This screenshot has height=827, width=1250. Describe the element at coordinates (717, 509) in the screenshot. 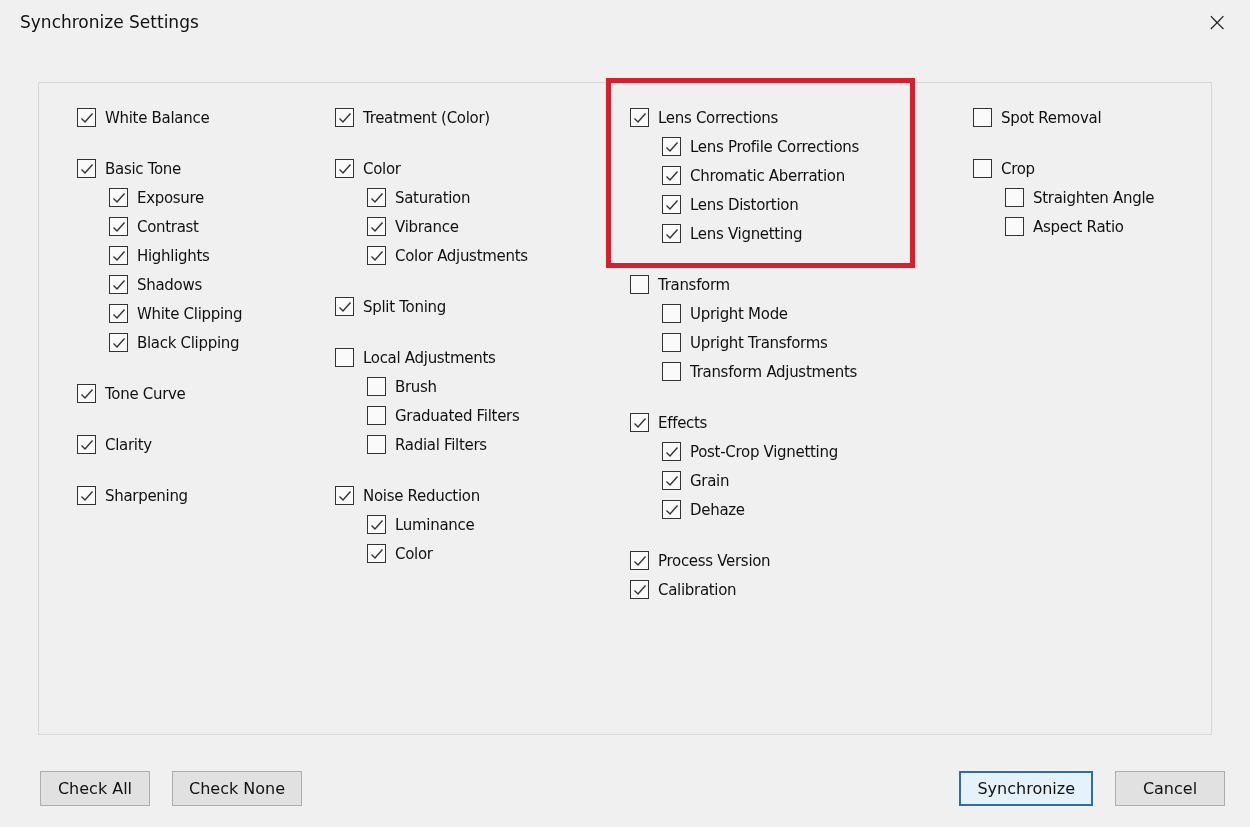

I see `setting-label: Dehaze` at that location.